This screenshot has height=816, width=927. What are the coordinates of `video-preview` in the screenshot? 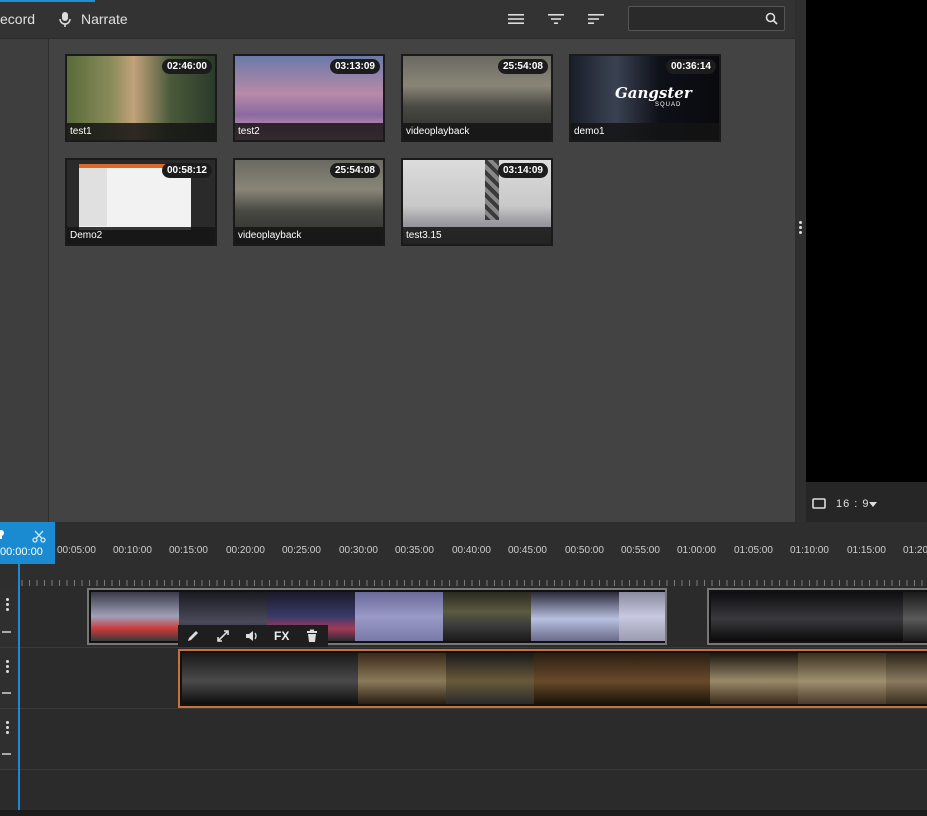 It's located at (866, 241).